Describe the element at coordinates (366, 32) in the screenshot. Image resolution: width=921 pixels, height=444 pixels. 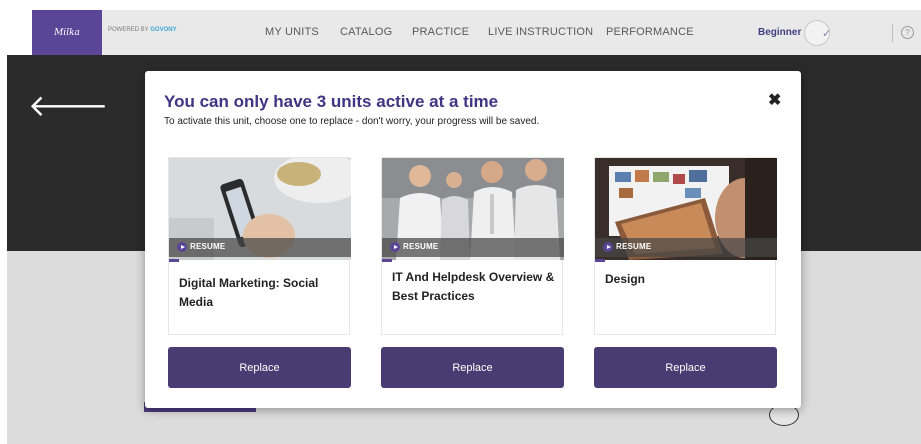
I see `nav-catalog: CATALOG` at that location.